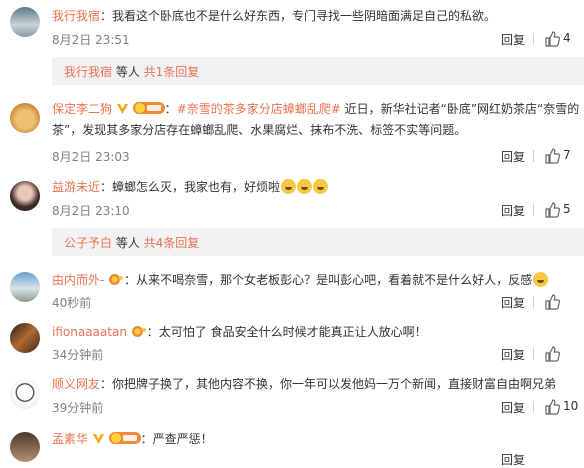 The width and height of the screenshot is (584, 468). I want to click on username: 由内而外-, so click(78, 280).